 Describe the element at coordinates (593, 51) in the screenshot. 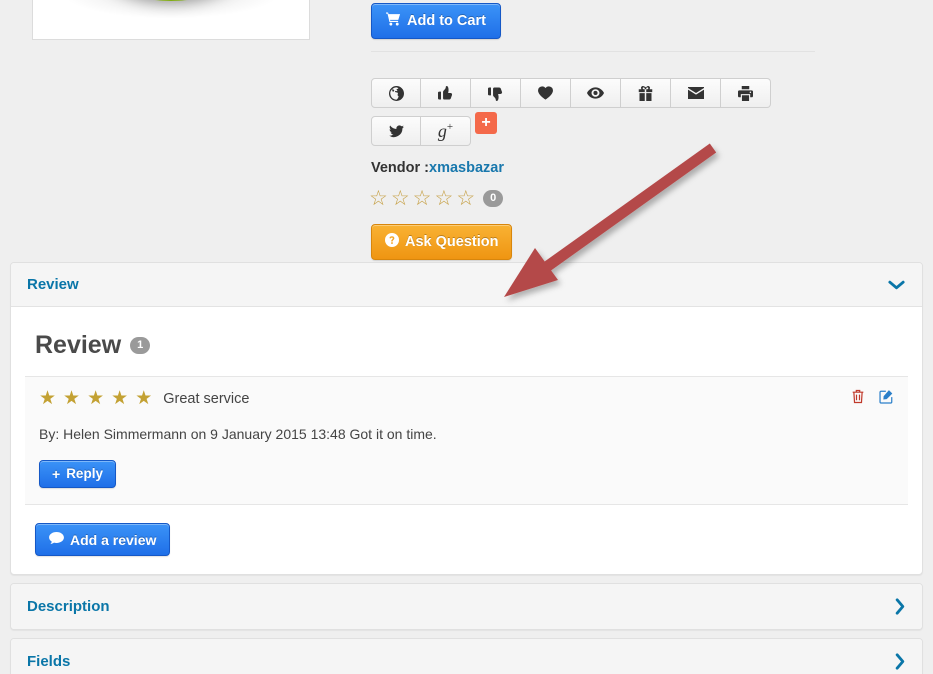

I see `divider` at that location.